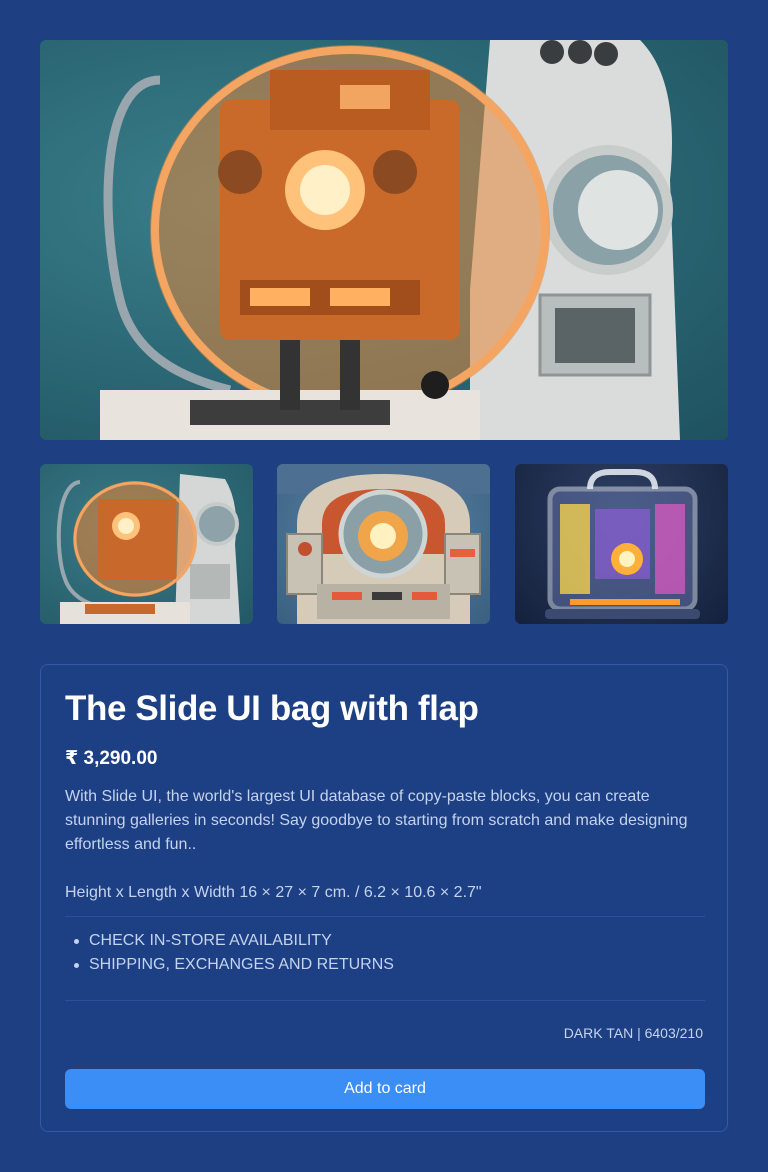 The width and height of the screenshot is (768, 1172). I want to click on link-store-availability: CHECK IN-STORE AVAILABILITY, so click(229, 941).